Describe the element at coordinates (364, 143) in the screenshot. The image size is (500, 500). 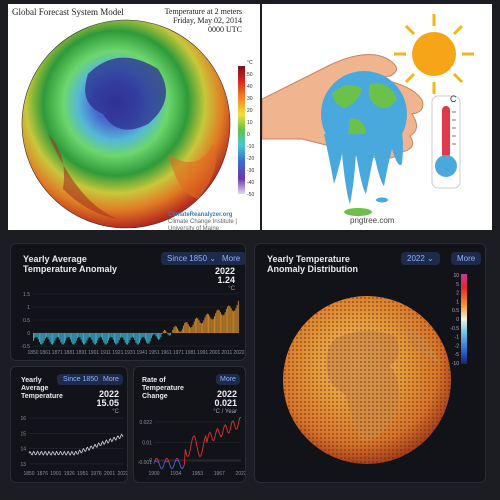
I see `melting-earth-icon` at that location.